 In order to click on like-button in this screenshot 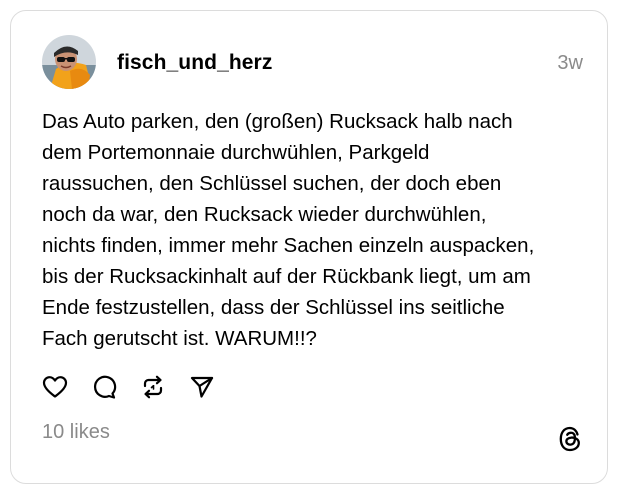, I will do `click(55, 387)`.